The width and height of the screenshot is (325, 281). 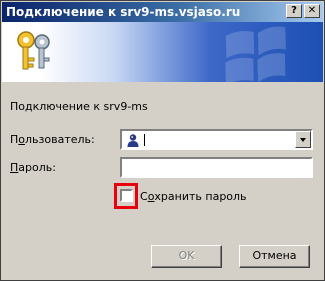 I want to click on close-button: ✕, so click(x=312, y=11).